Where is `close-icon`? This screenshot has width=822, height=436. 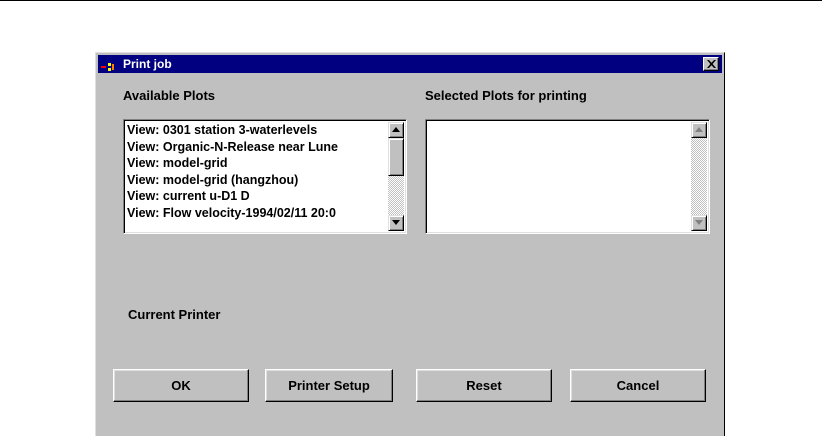
close-icon is located at coordinates (711, 64).